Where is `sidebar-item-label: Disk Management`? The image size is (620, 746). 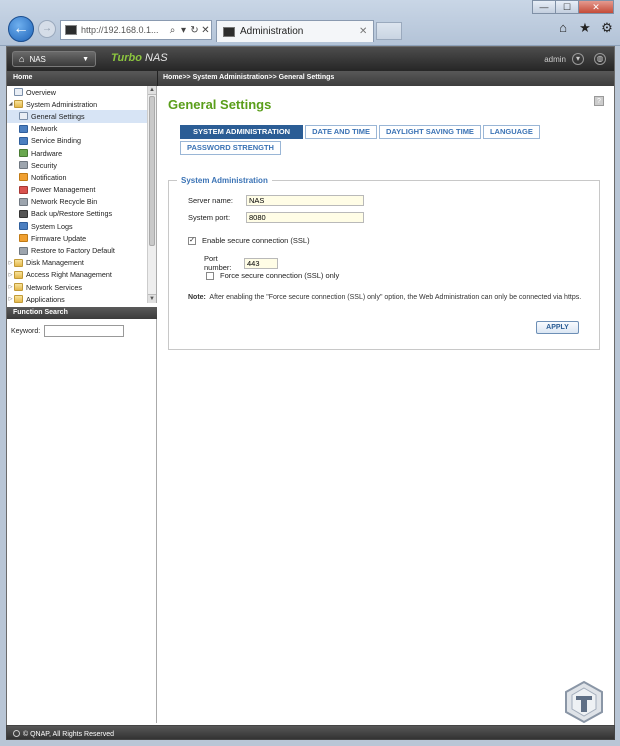 sidebar-item-label: Disk Management is located at coordinates (55, 263).